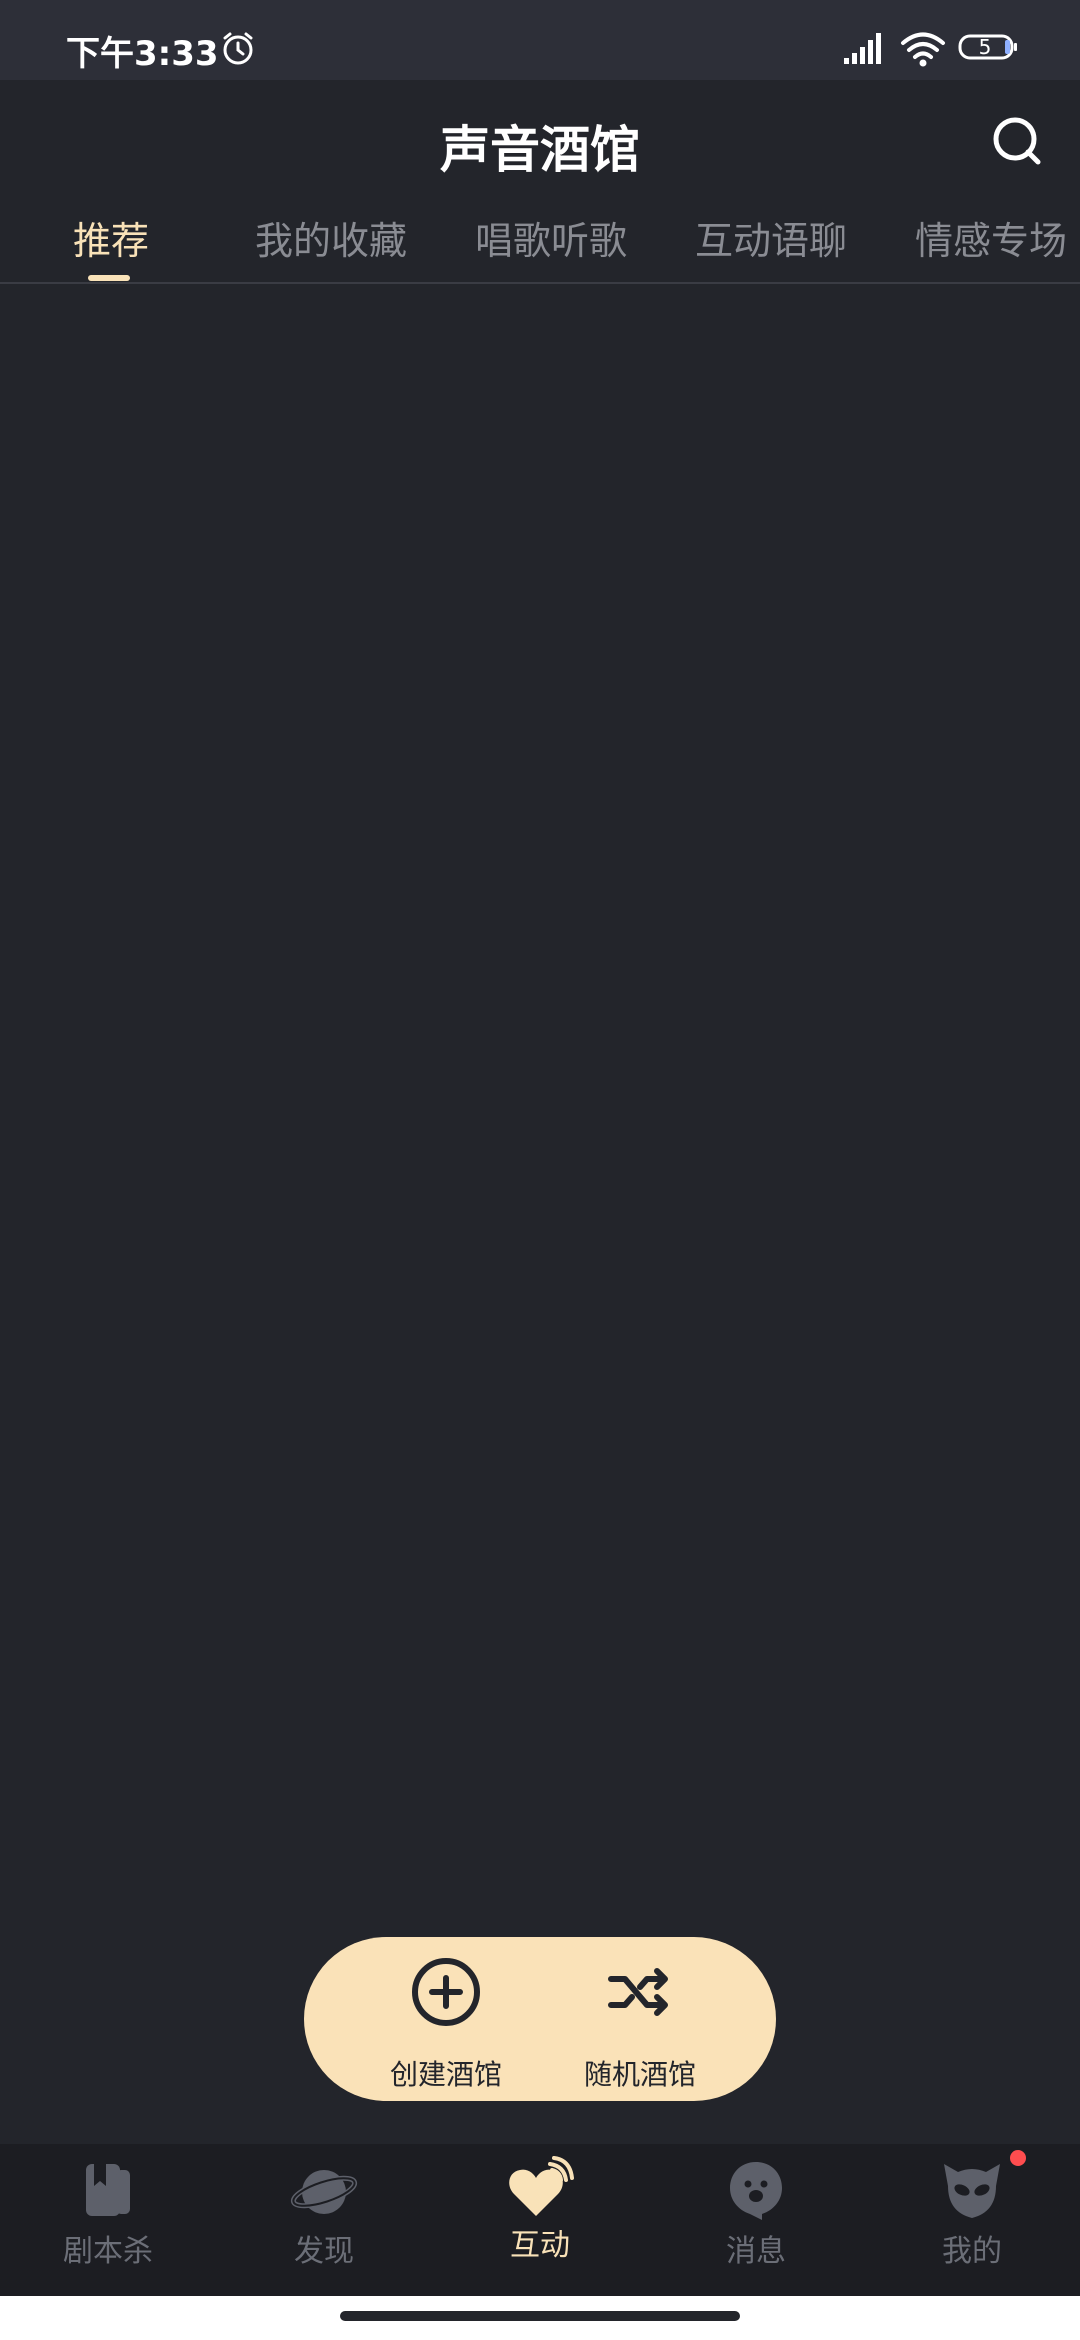 The height and width of the screenshot is (2340, 1080). Describe the element at coordinates (540, 2245) in the screenshot. I see `nav-label-interact: 互动` at that location.